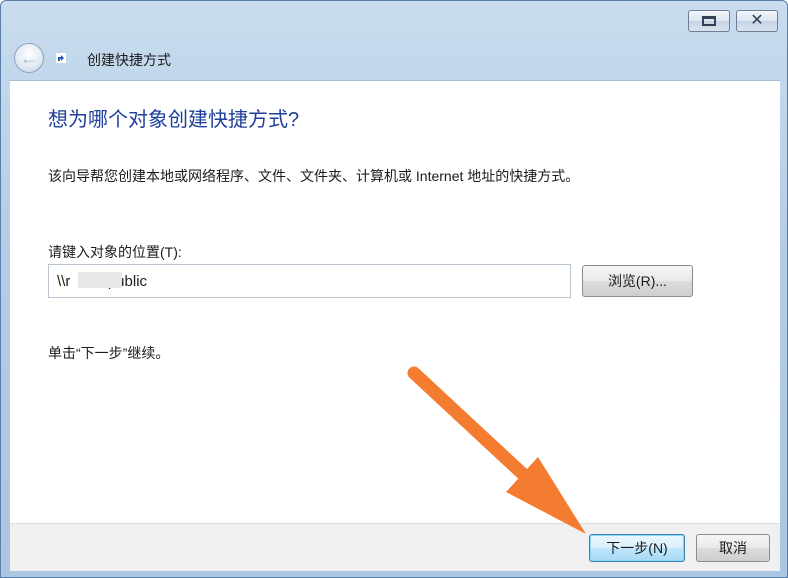 The image size is (788, 578). Describe the element at coordinates (733, 548) in the screenshot. I see `cancel-button: 取消` at that location.